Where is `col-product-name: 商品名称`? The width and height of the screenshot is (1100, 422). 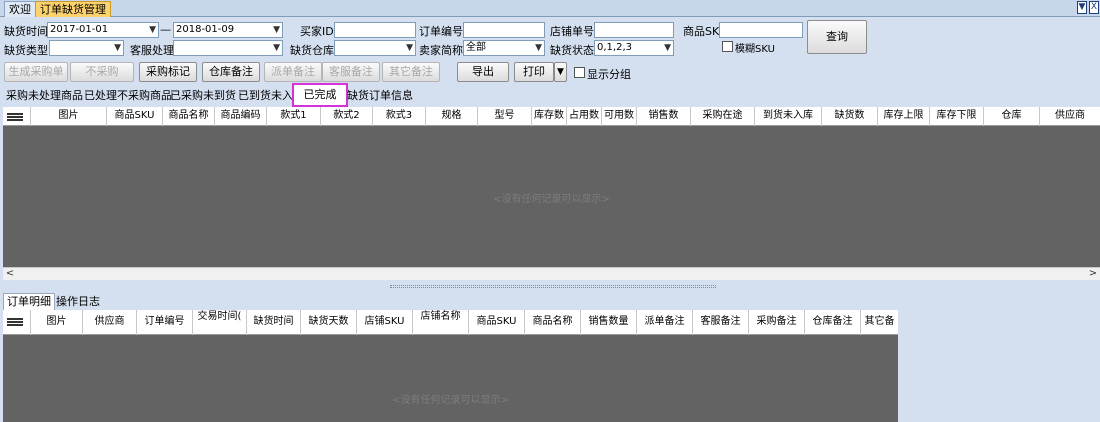
col-product-name: 商品名称 is located at coordinates (553, 322).